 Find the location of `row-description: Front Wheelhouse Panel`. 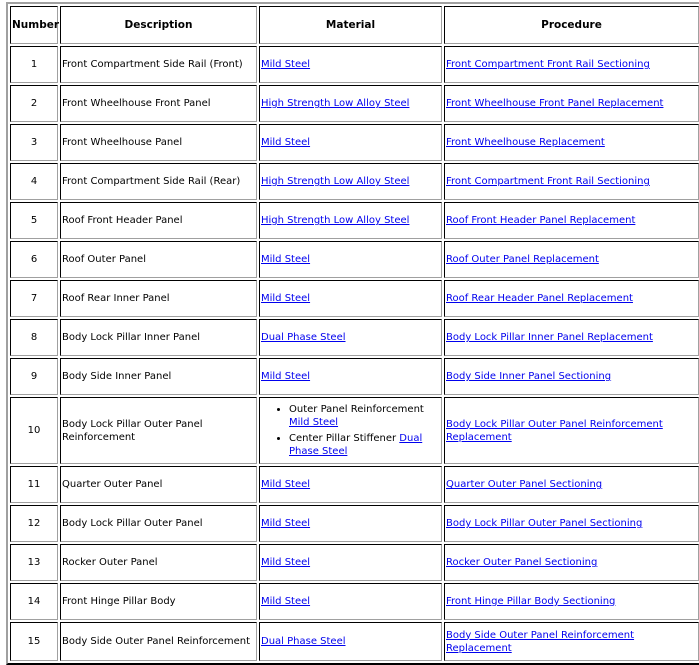

row-description: Front Wheelhouse Panel is located at coordinates (158, 142).